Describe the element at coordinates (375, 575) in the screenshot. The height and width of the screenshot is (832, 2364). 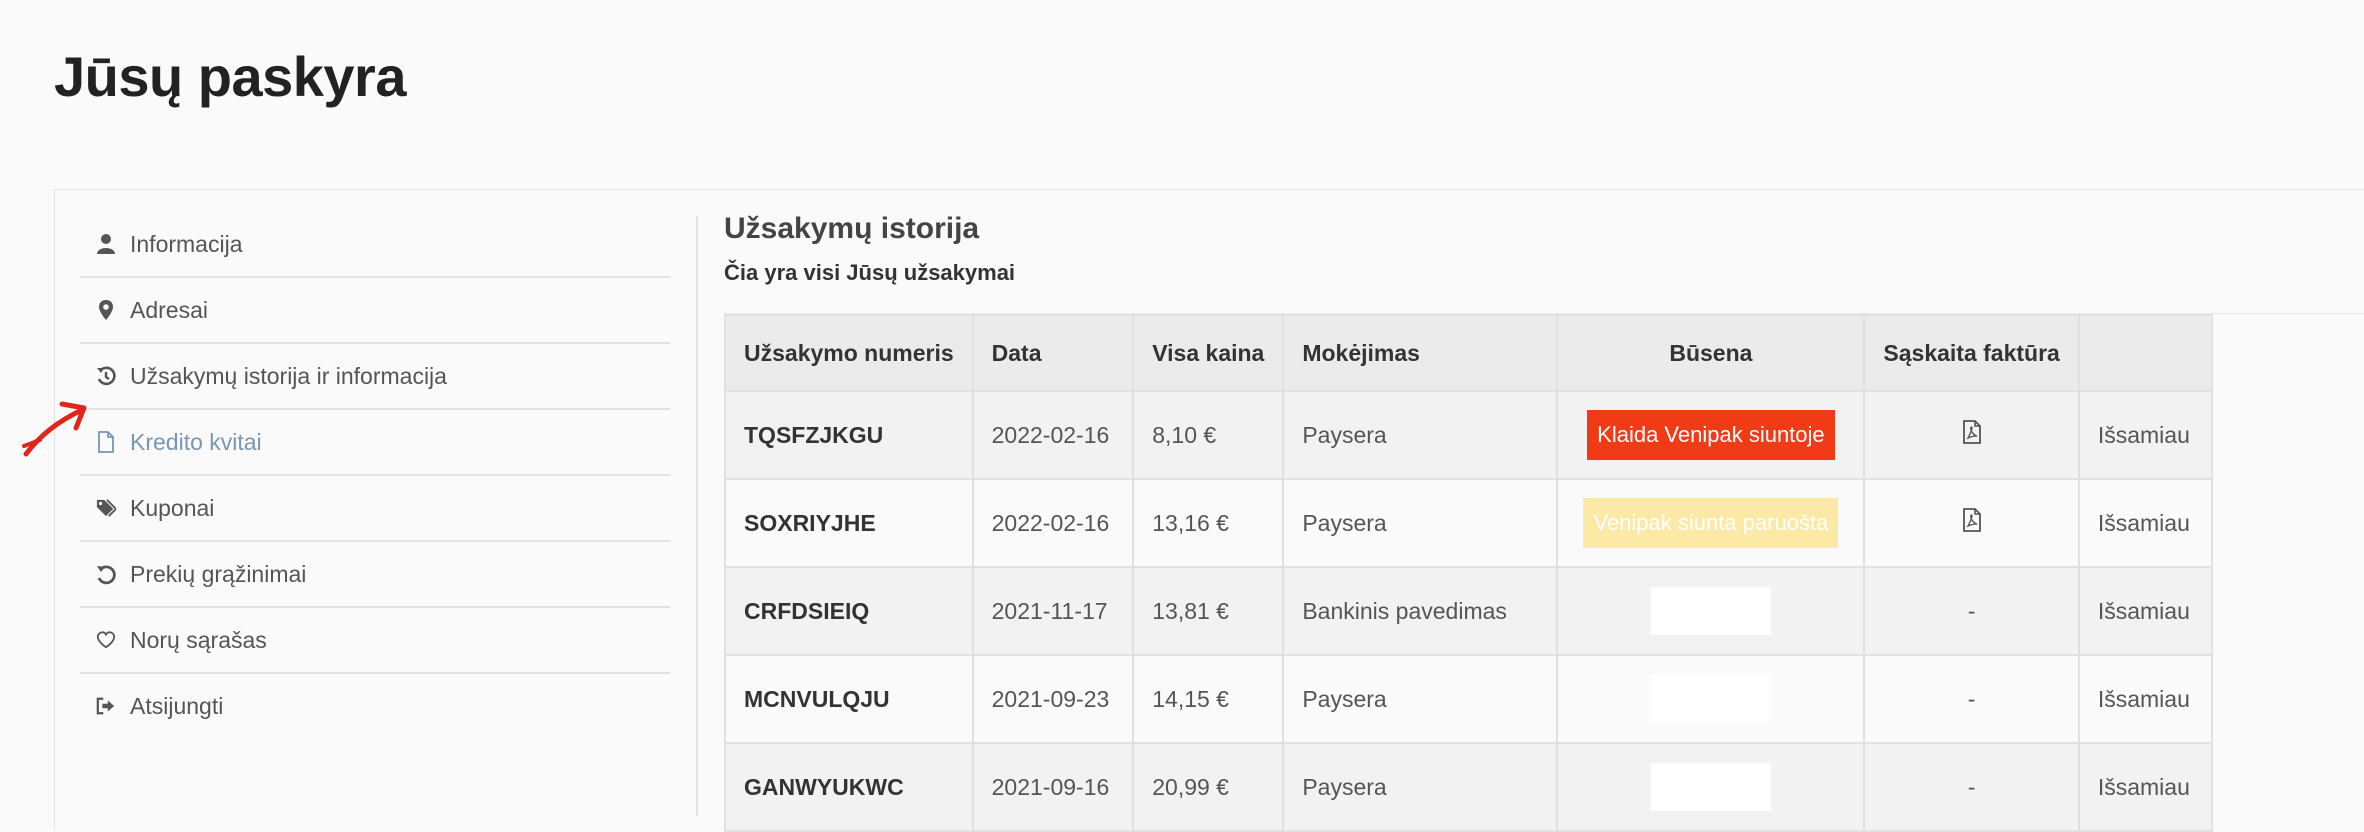
I see `sidebar-item-returns: Prekių grąžinimai` at that location.